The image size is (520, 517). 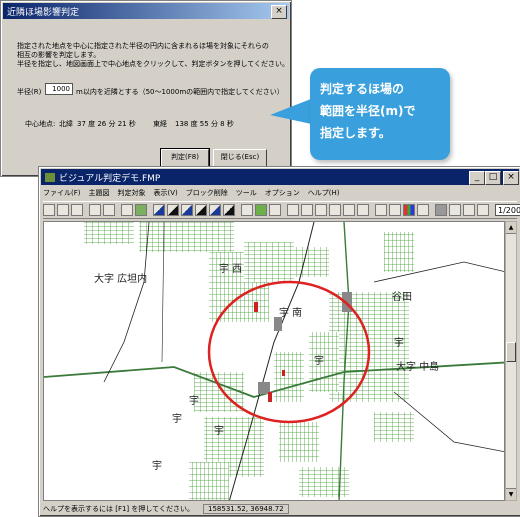 I want to click on center-label: 中心地点:, so click(x=40, y=124).